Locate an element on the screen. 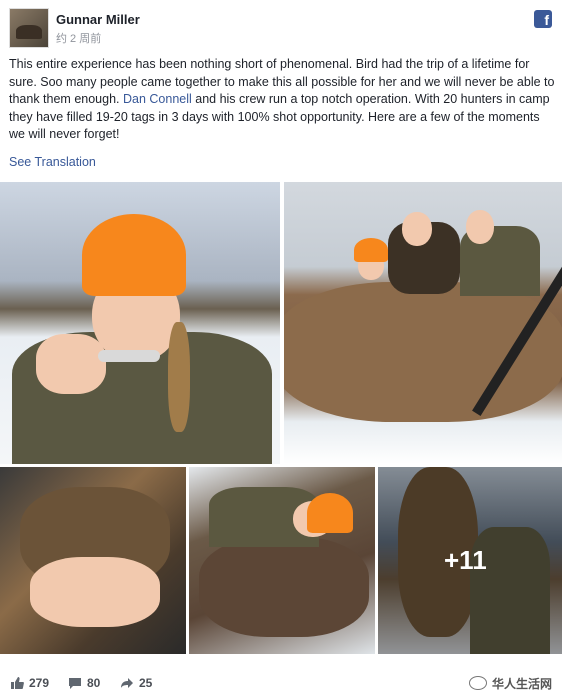 This screenshot has height=700, width=562. shares-count: 25 is located at coordinates (136, 683).